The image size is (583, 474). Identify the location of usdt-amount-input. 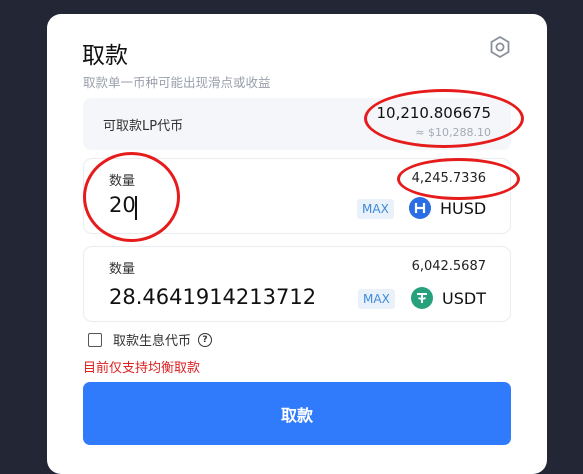
(229, 297).